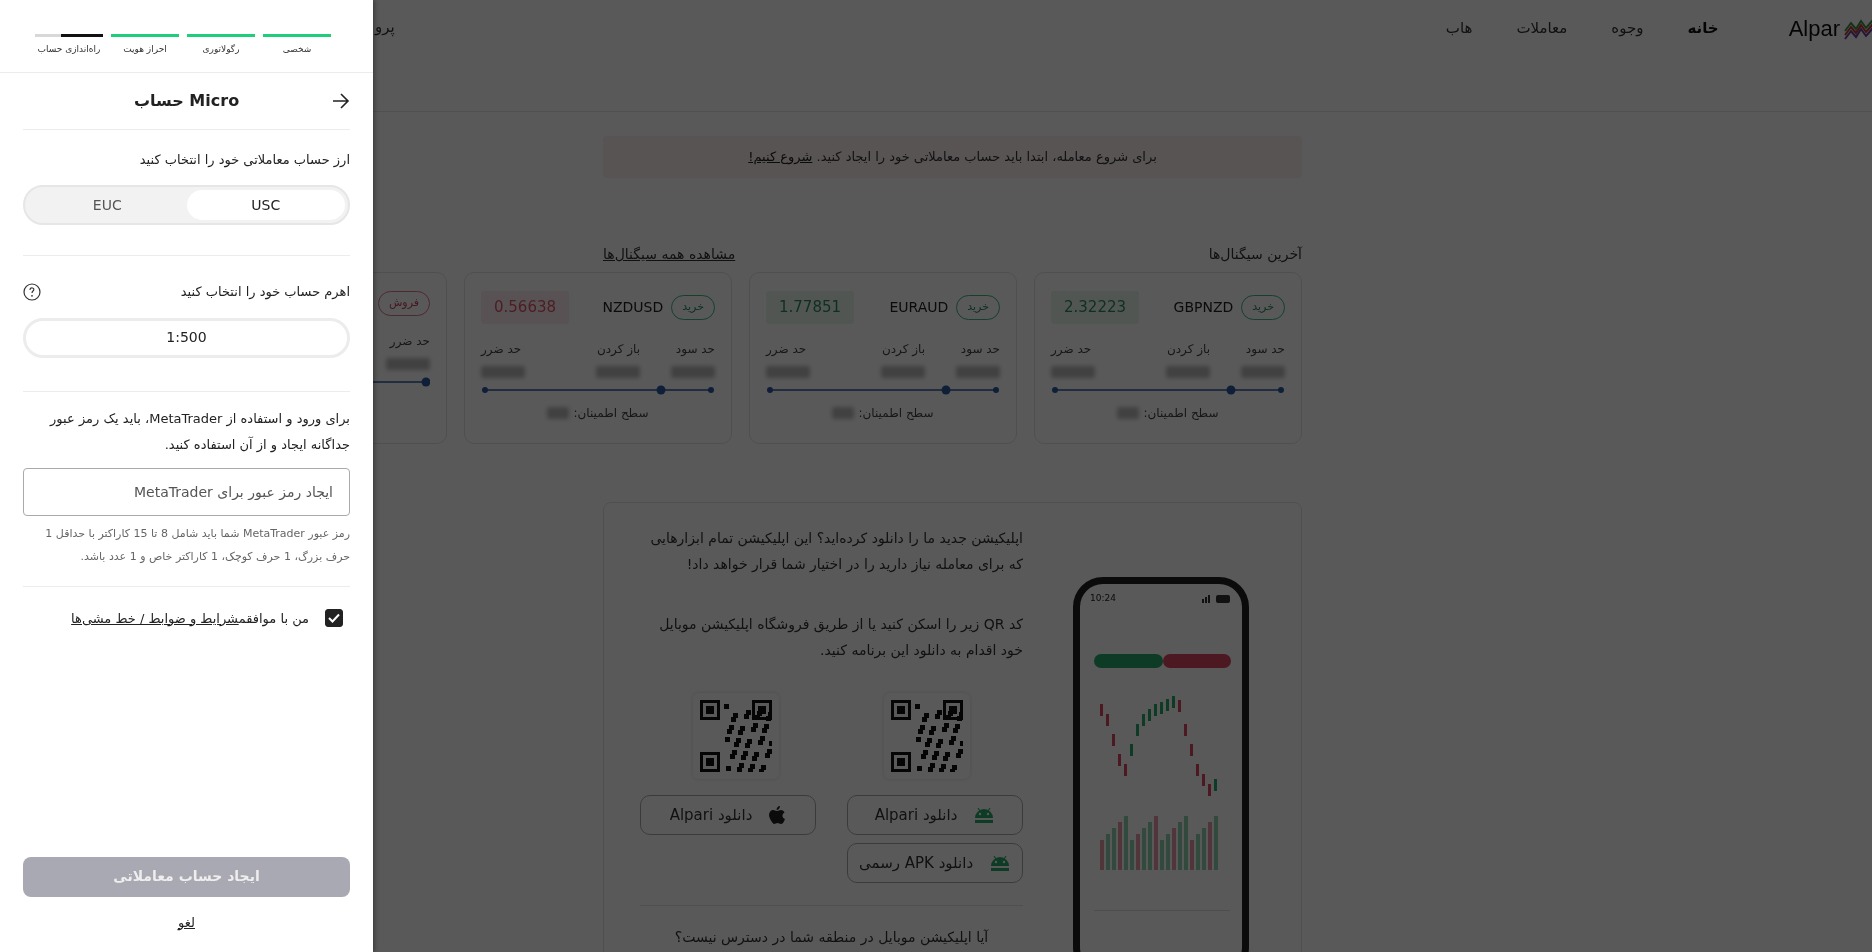 The image size is (1872, 952). What do you see at coordinates (836, 552) in the screenshot?
I see `app-description: اپلیکیشن جدید ما را دانلود کرده‌اید؟ این اپلیکیشن تمام ابزارهایی که برای معامله نیاز دارید را در اختیار شما قرار خواهد داد!` at bounding box center [836, 552].